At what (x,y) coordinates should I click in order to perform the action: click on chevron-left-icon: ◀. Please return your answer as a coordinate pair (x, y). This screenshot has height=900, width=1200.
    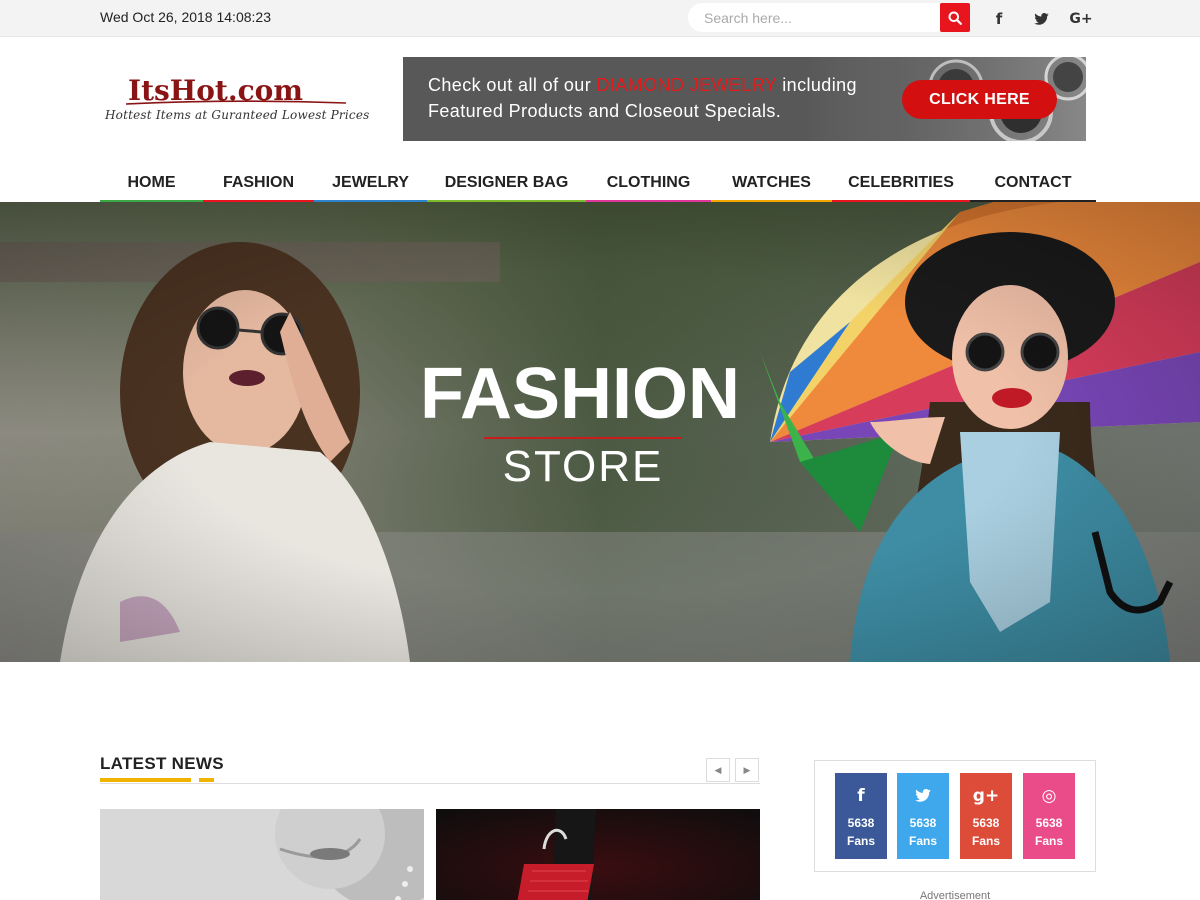
    Looking at the image, I should click on (718, 769).